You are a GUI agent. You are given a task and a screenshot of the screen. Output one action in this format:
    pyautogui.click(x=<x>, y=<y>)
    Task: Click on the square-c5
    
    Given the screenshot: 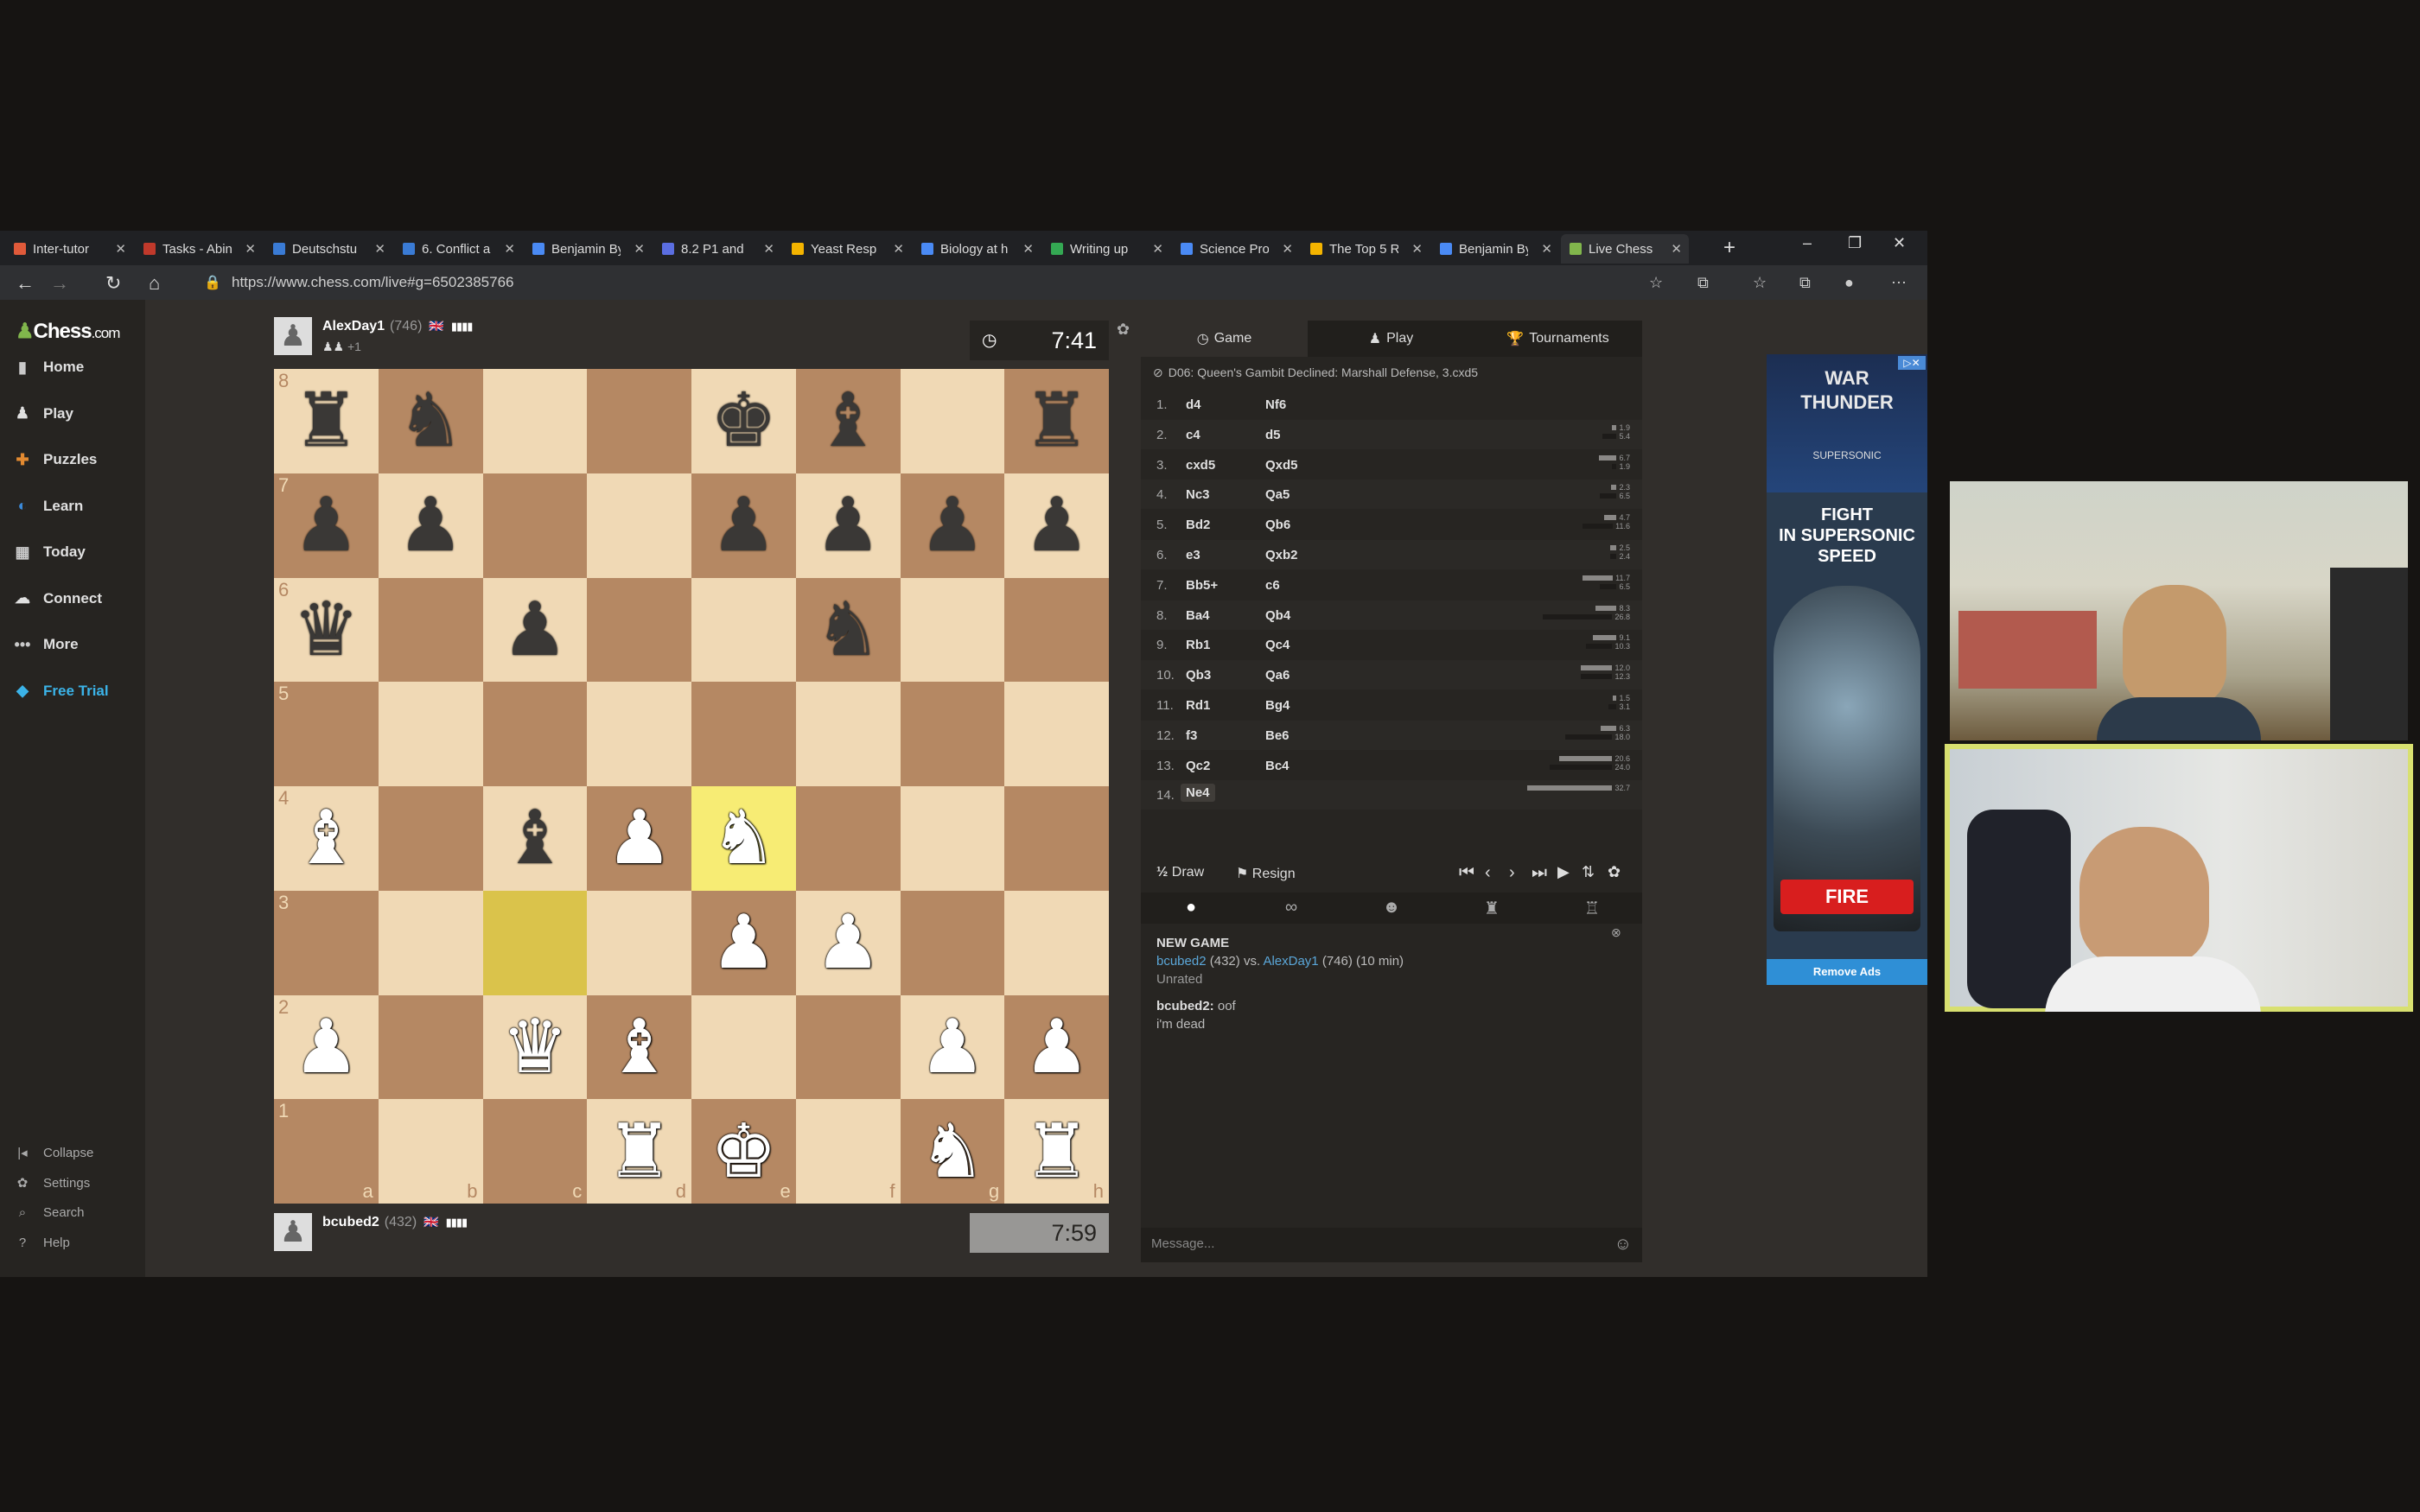 What is the action you would take?
    pyautogui.click(x=535, y=734)
    